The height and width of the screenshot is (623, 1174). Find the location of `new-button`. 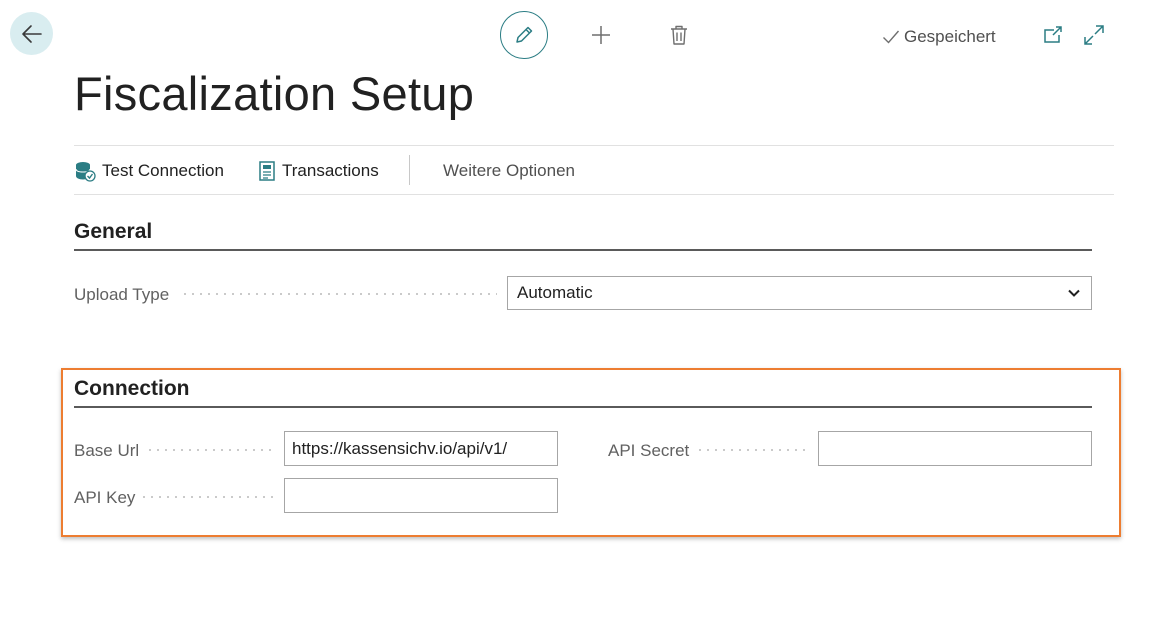

new-button is located at coordinates (601, 35).